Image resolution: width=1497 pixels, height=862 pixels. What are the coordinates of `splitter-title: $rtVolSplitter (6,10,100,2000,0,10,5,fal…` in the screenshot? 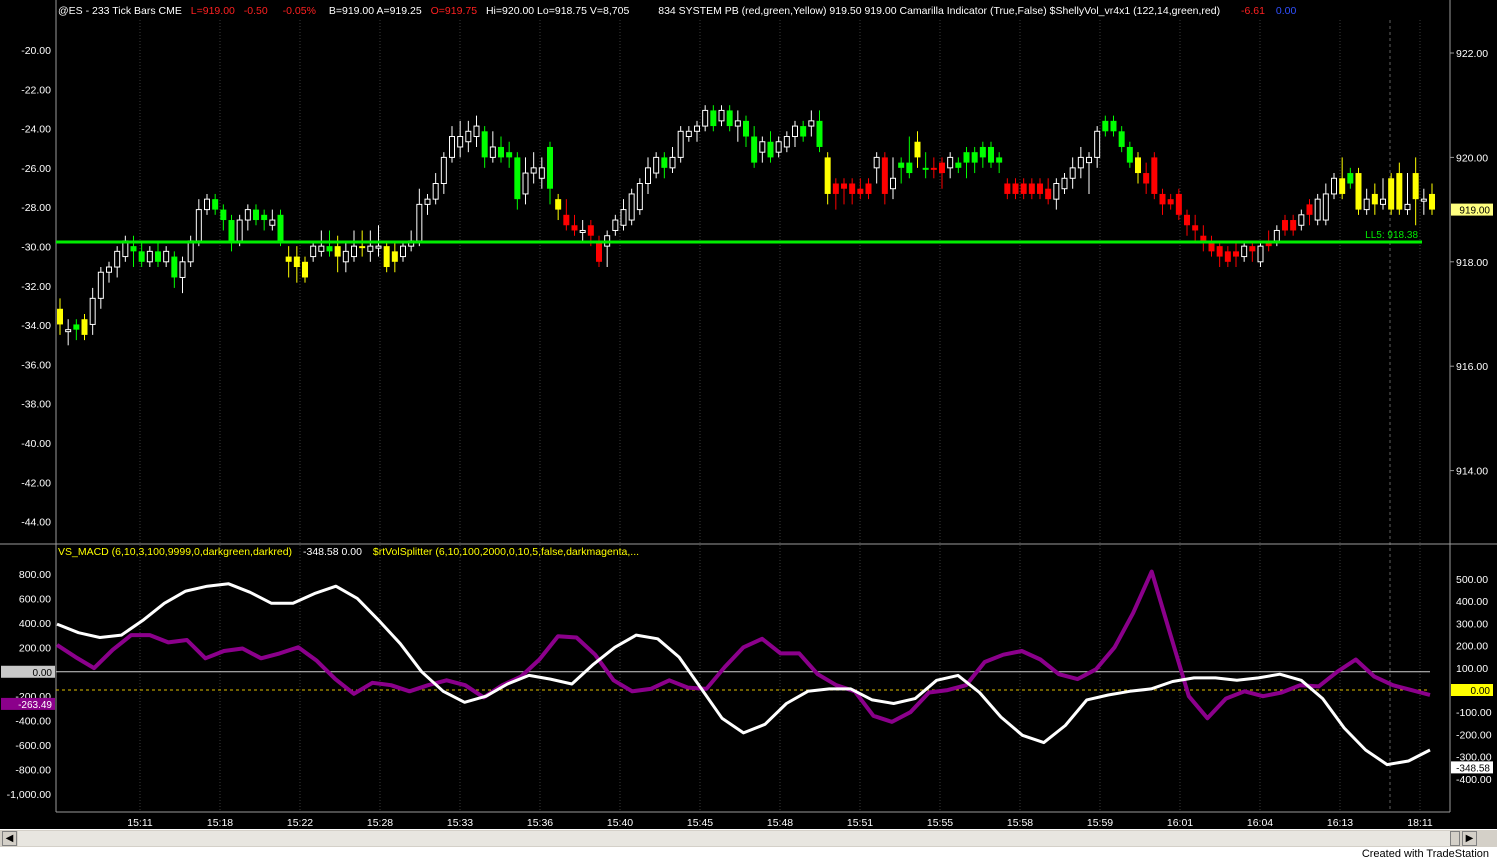 It's located at (506, 552).